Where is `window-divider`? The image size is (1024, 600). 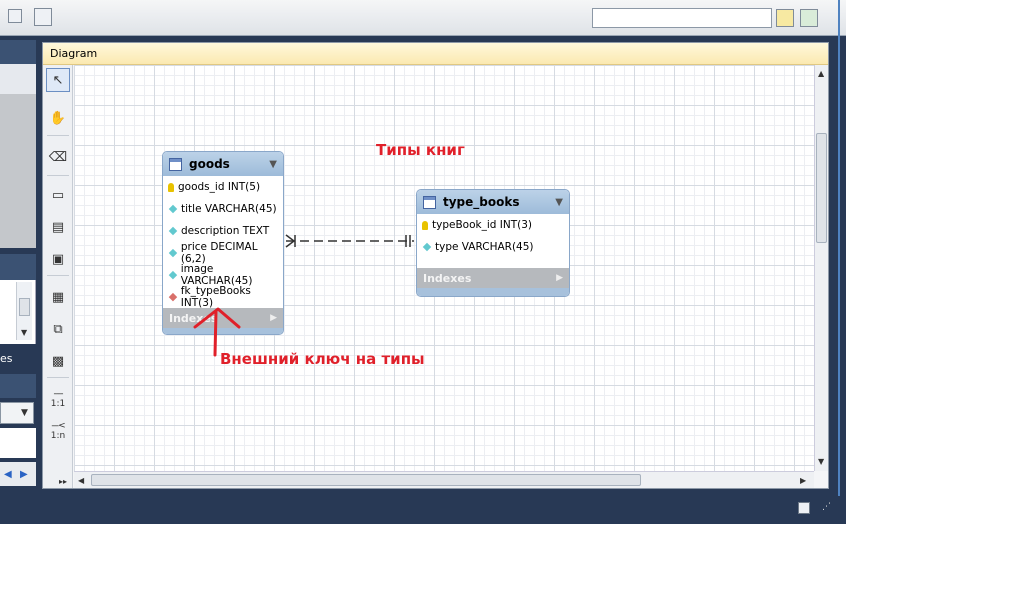 window-divider is located at coordinates (839, 262).